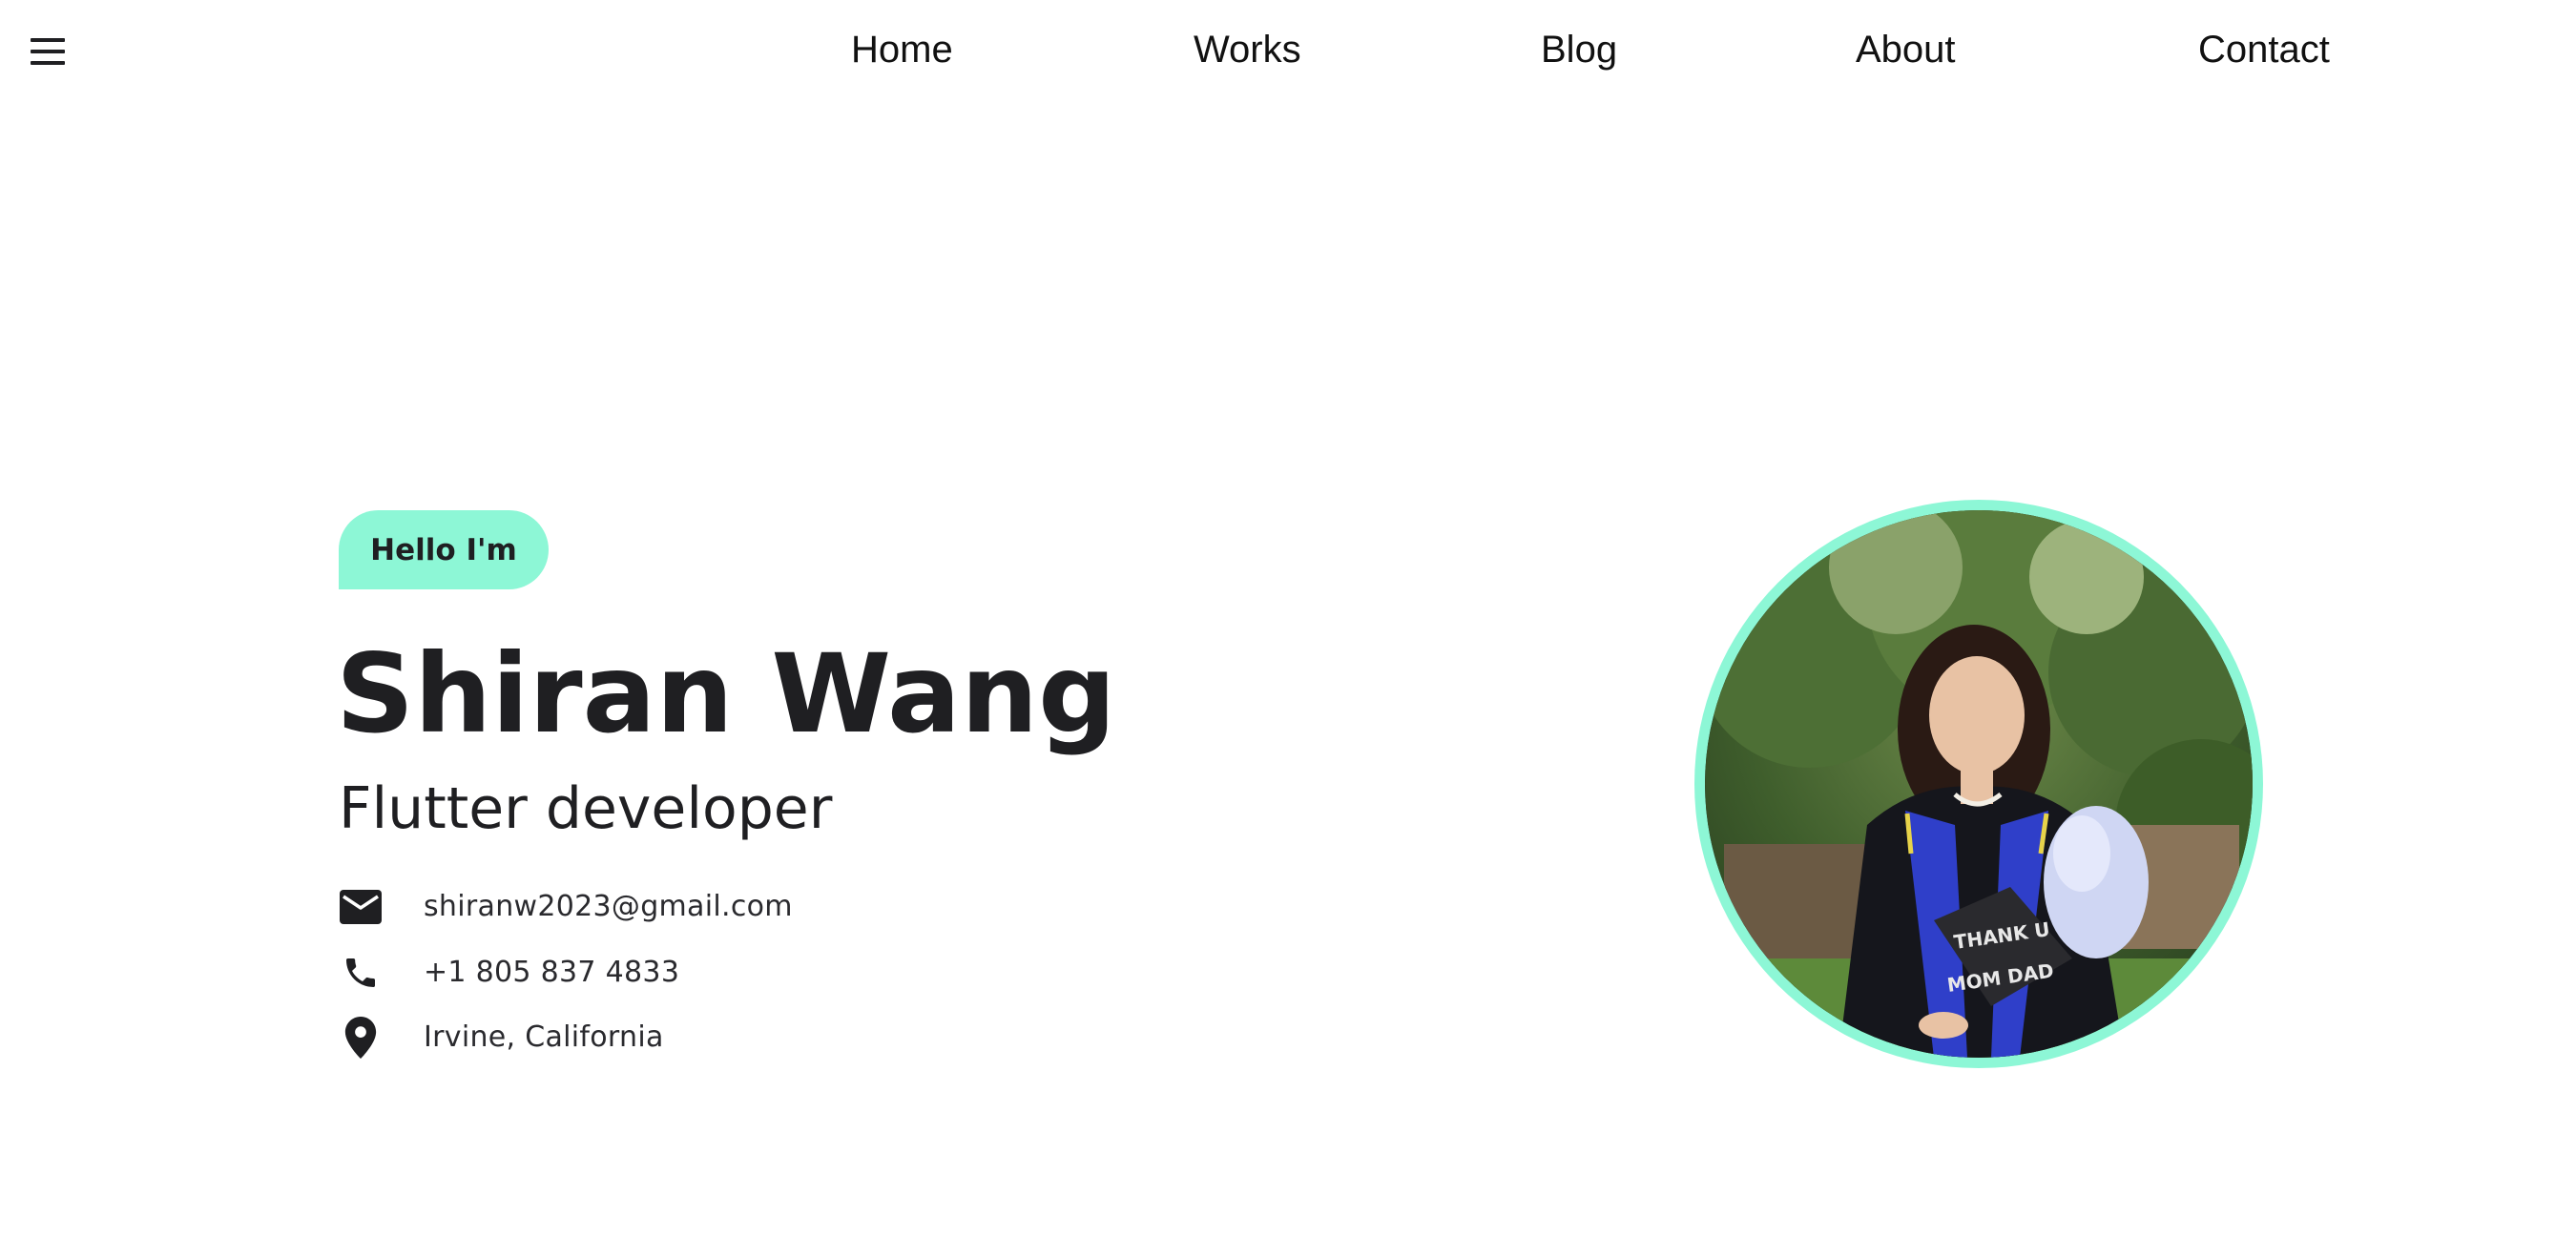 The width and height of the screenshot is (2576, 1236). I want to click on contact-email-row: shiranw2023@gmail.com, so click(566, 907).